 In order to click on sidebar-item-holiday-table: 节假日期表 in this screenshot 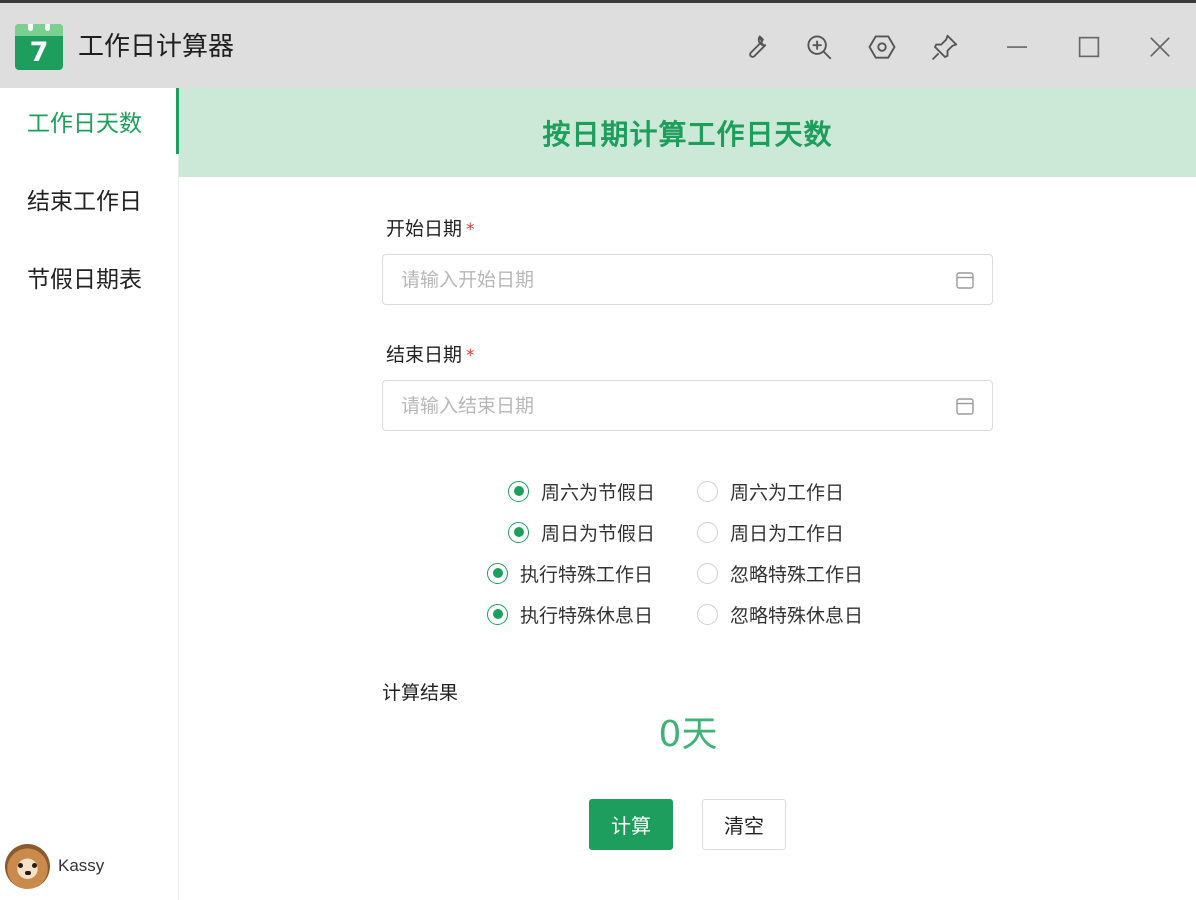, I will do `click(89, 277)`.